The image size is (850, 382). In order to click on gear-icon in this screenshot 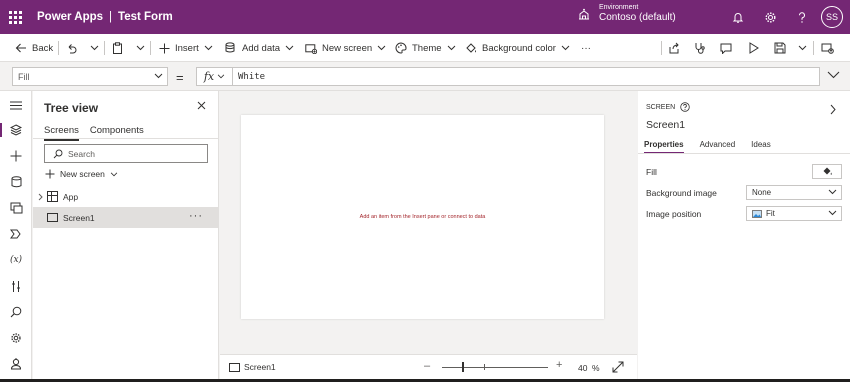, I will do `click(770, 17)`.